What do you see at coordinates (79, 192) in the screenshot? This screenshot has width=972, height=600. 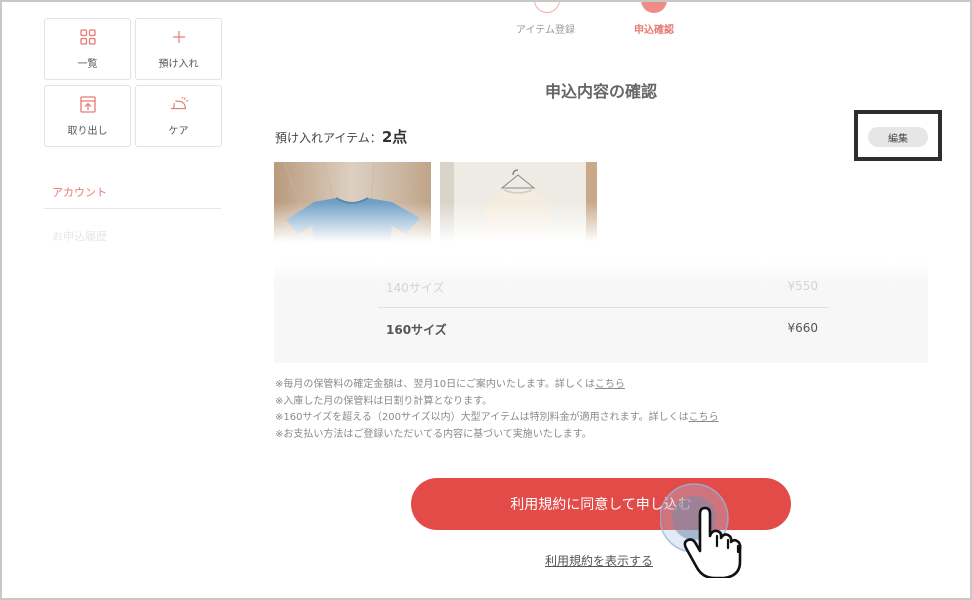 I see `sidebar-item-account: アカウント` at bounding box center [79, 192].